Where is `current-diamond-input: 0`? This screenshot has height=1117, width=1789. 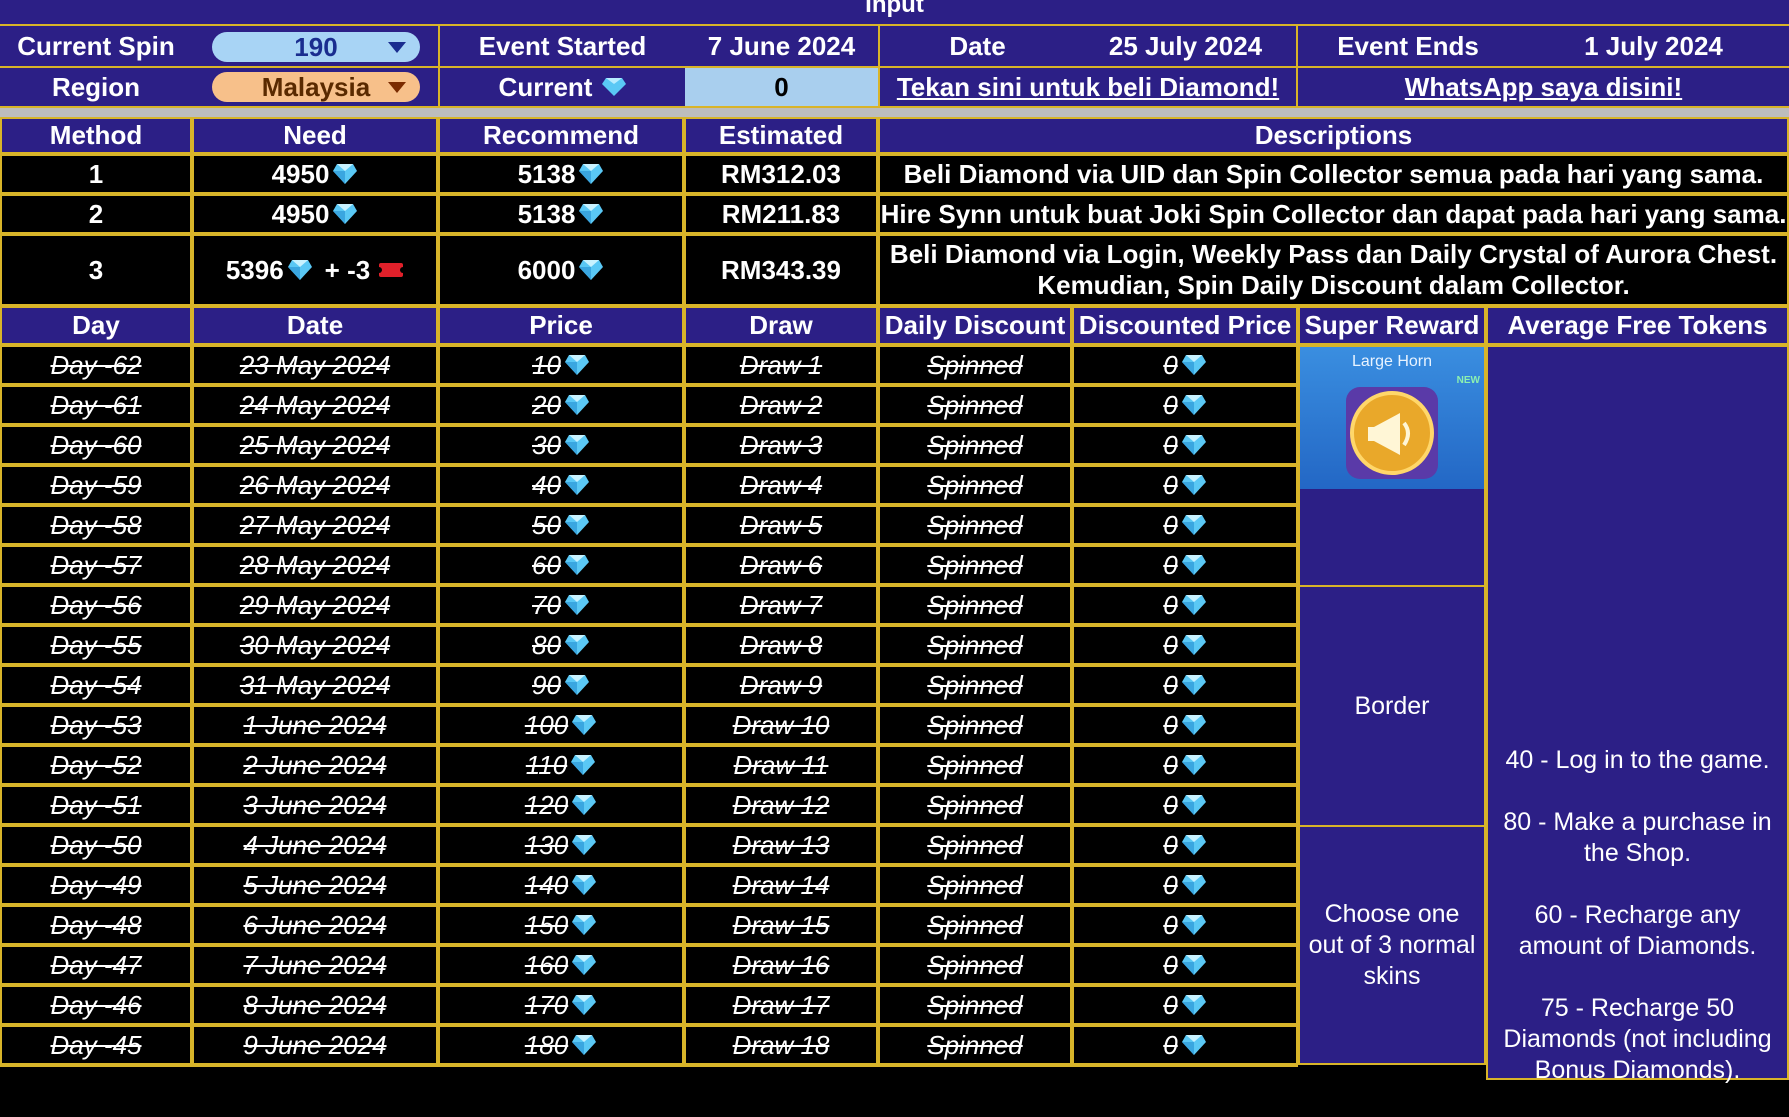
current-diamond-input: 0 is located at coordinates (781, 87).